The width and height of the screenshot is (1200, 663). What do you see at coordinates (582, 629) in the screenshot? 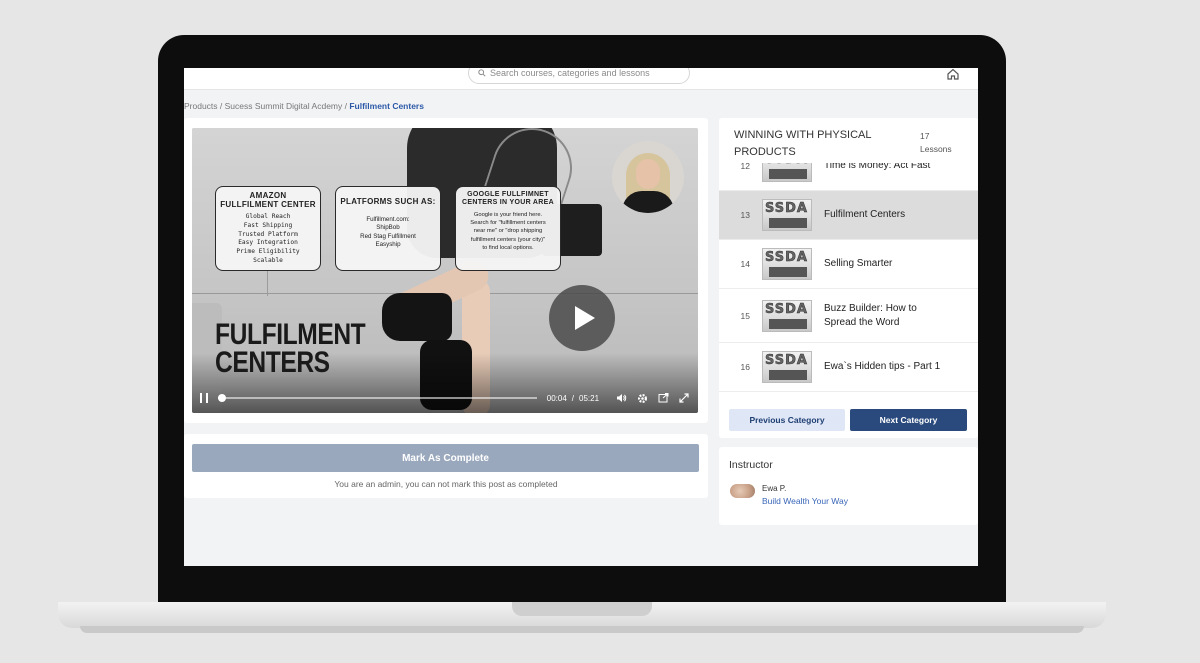
I see `laptop-shadow` at bounding box center [582, 629].